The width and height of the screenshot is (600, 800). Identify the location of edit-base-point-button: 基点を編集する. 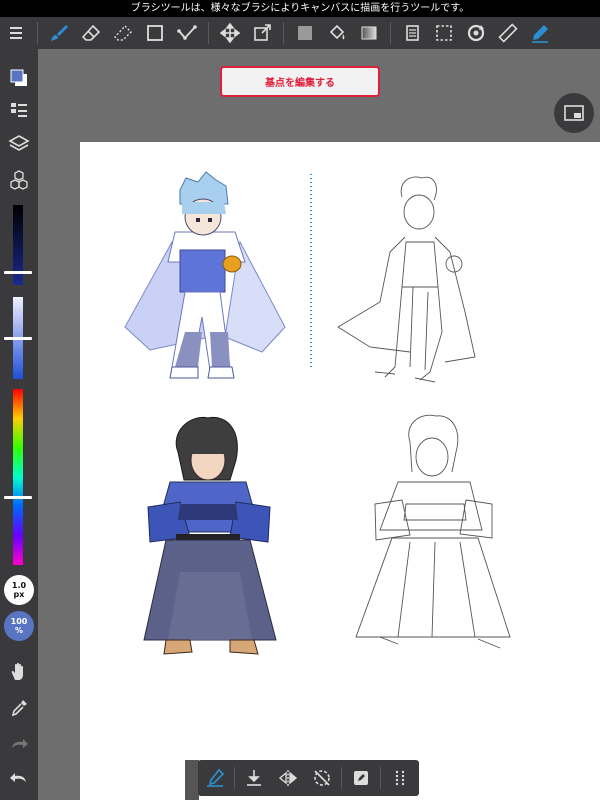
(300, 81).